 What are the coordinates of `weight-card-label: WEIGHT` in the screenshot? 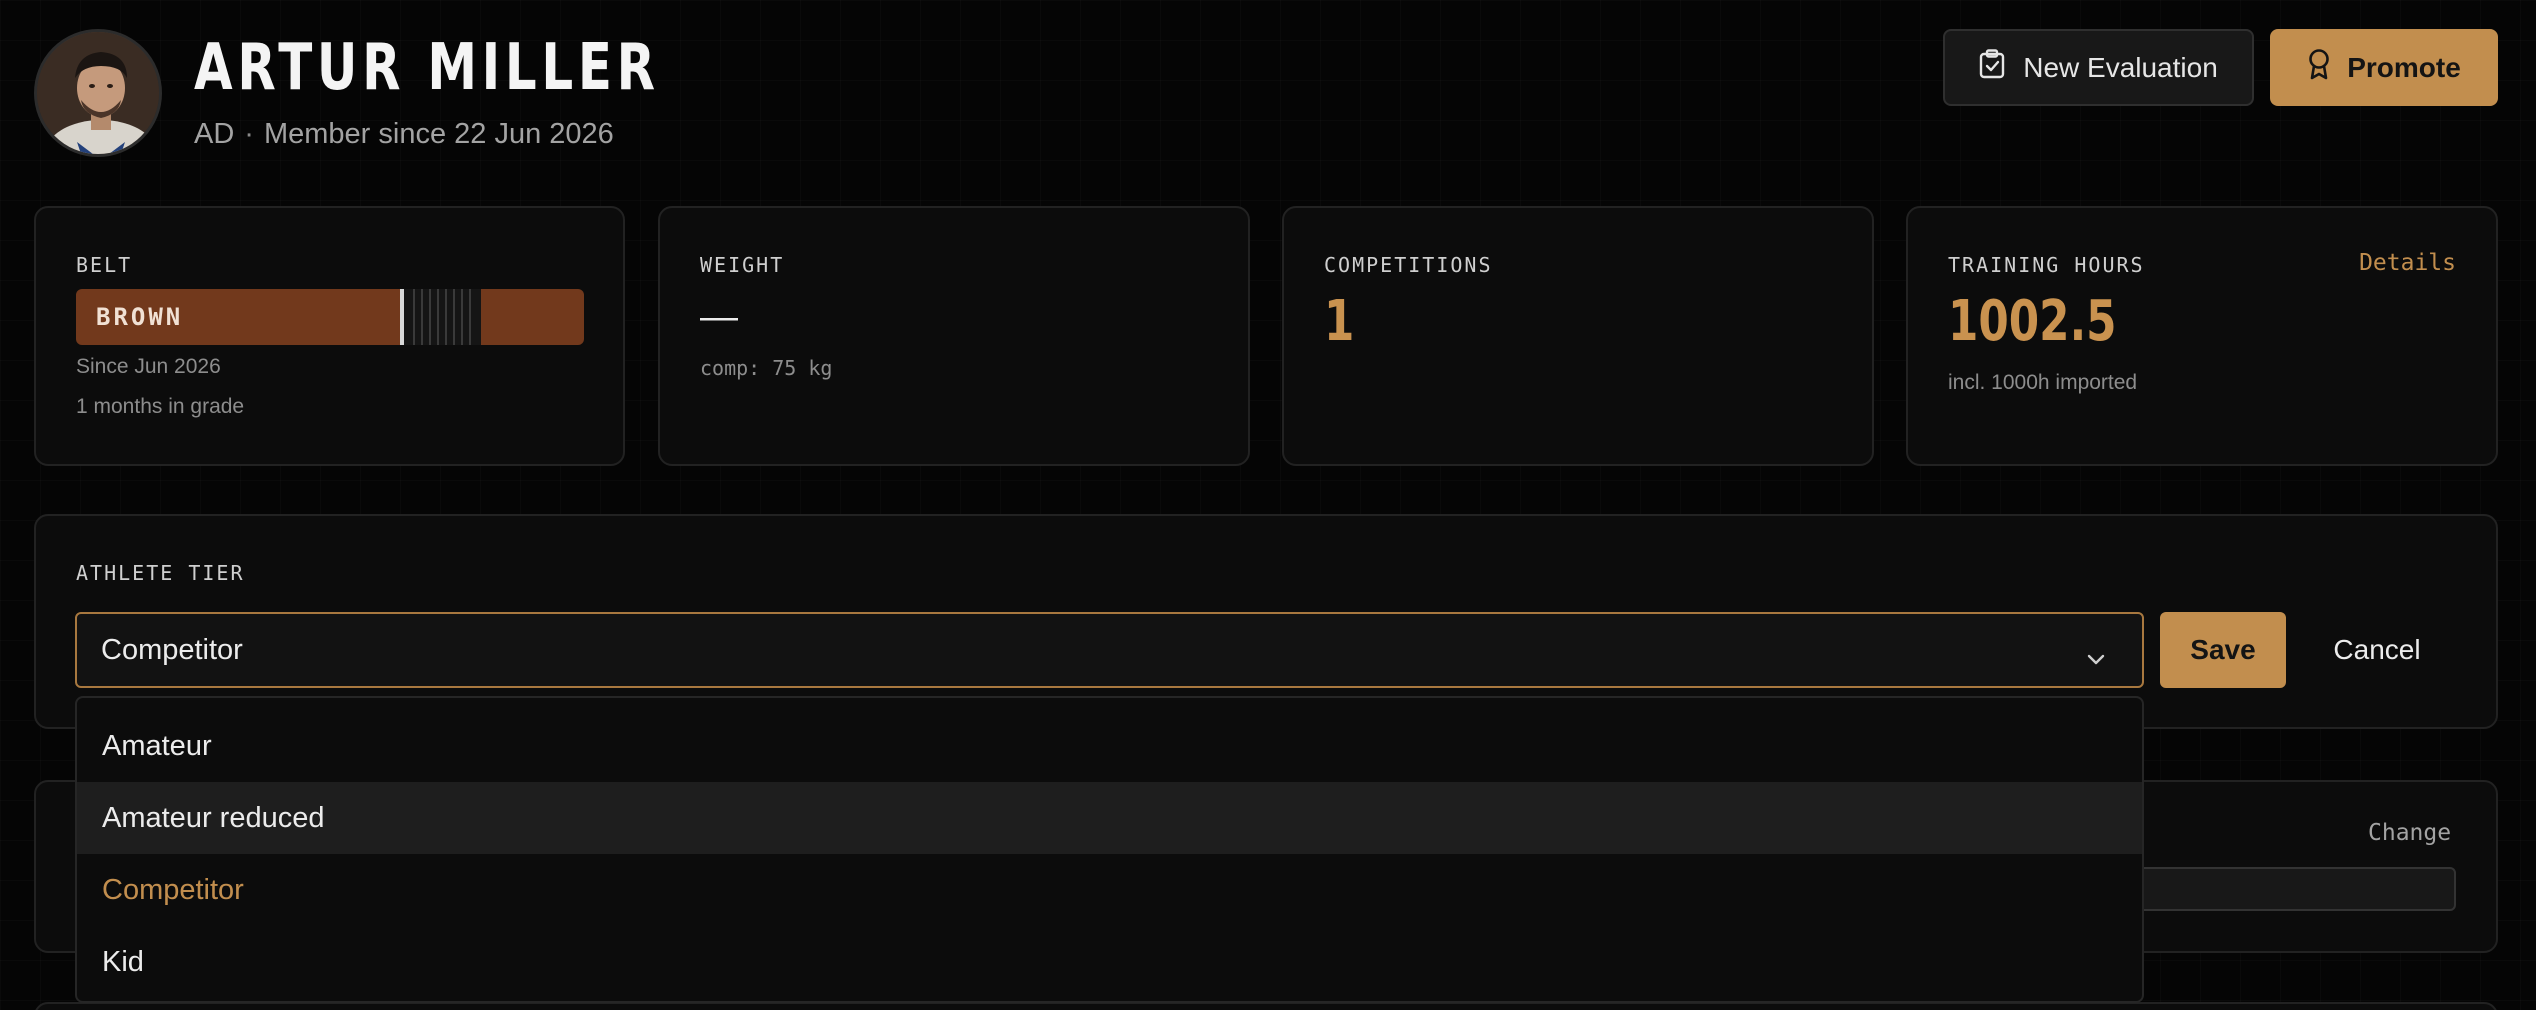 It's located at (742, 265).